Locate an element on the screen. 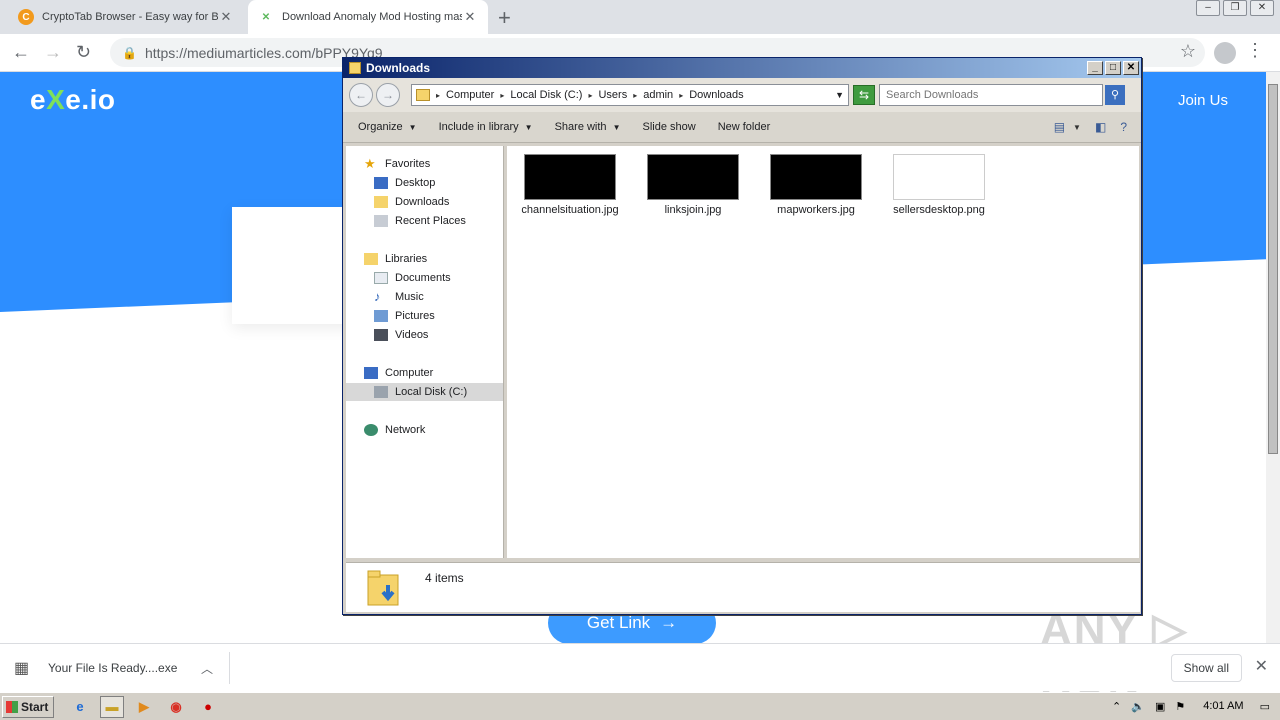 This screenshot has height=720, width=1280. start-button: Start is located at coordinates (28, 706).